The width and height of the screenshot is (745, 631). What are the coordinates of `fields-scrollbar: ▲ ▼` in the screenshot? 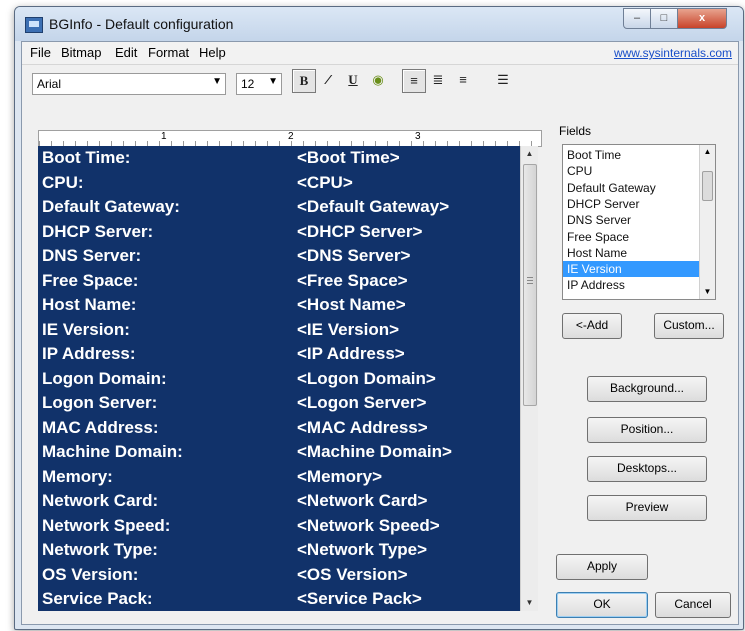 It's located at (707, 222).